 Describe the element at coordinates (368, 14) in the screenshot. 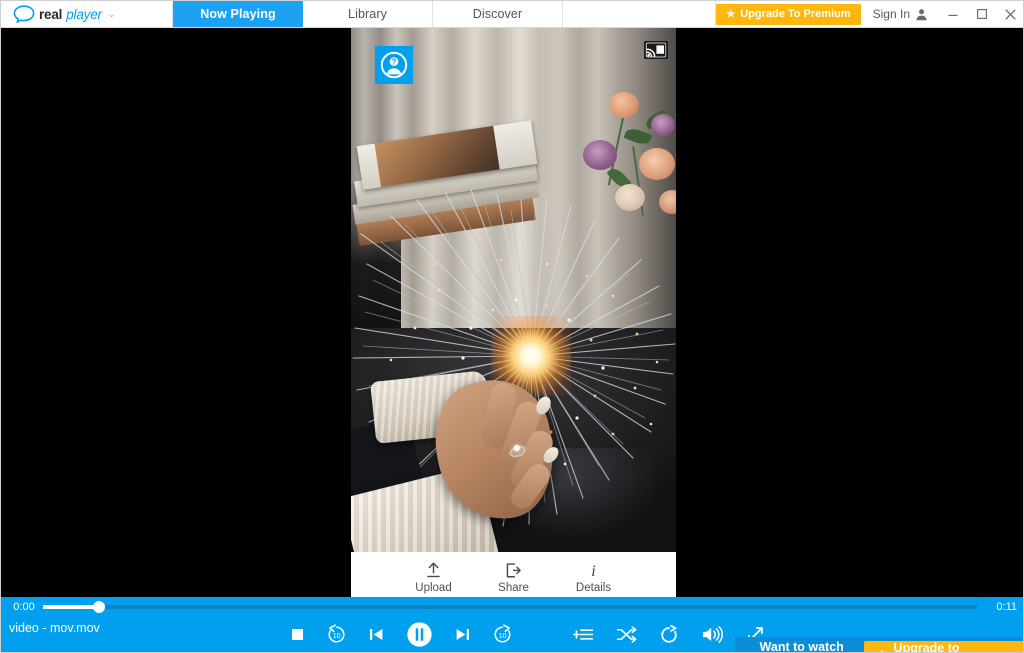

I see `tab-library: Library` at that location.